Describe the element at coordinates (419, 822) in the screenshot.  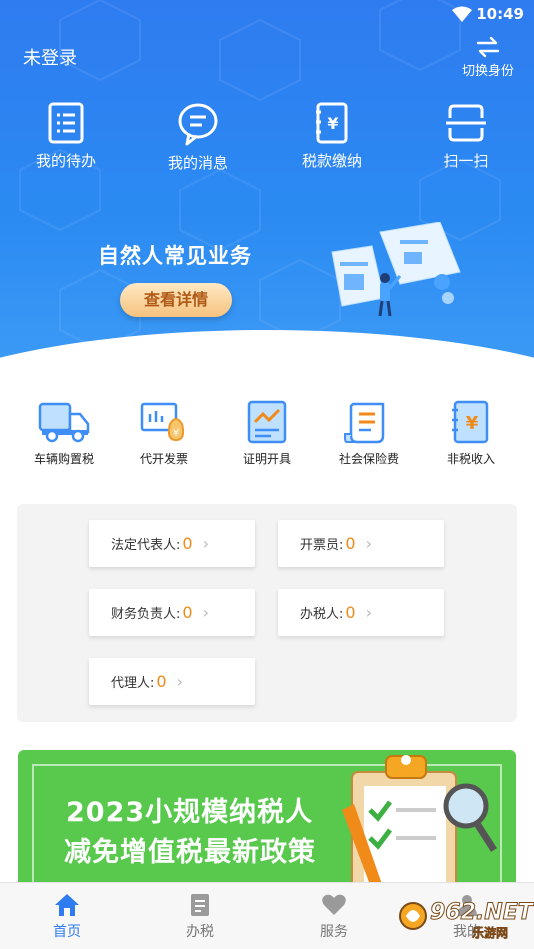
I see `clipboard-checklist-illustration` at that location.